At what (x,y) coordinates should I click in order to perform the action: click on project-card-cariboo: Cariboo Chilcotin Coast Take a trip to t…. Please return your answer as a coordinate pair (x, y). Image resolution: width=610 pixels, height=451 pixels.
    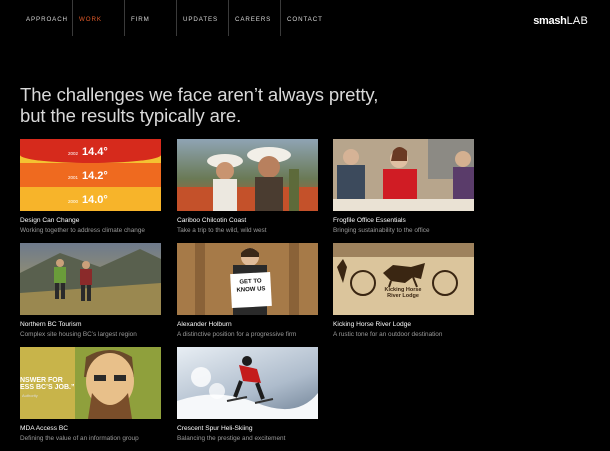
    Looking at the image, I should click on (247, 187).